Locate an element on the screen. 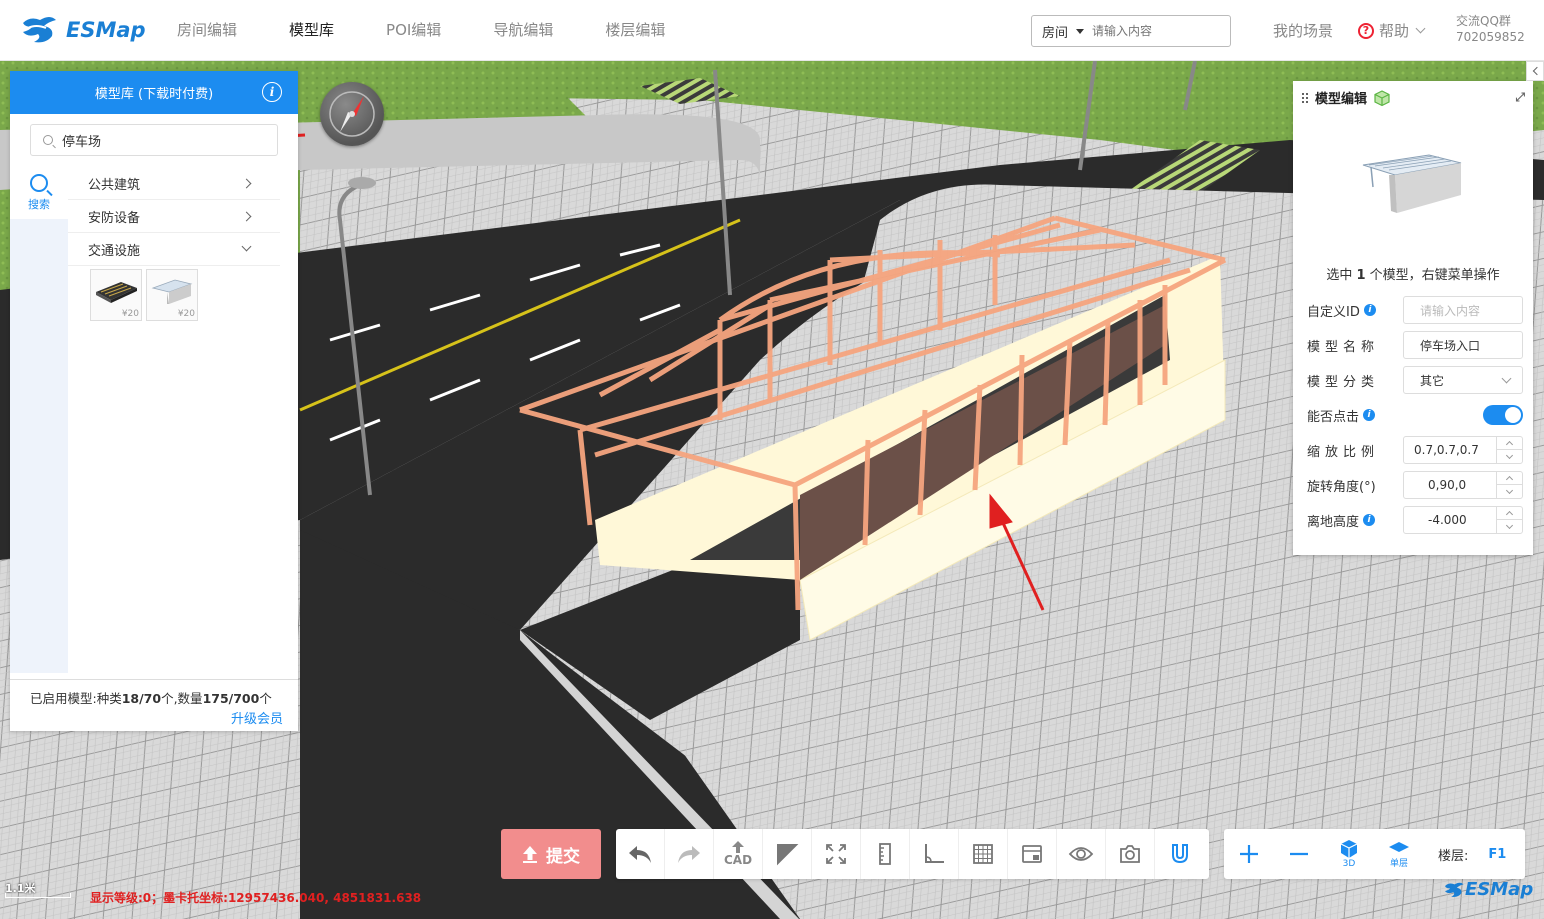 The width and height of the screenshot is (1544, 919). angle-button is located at coordinates (934, 854).